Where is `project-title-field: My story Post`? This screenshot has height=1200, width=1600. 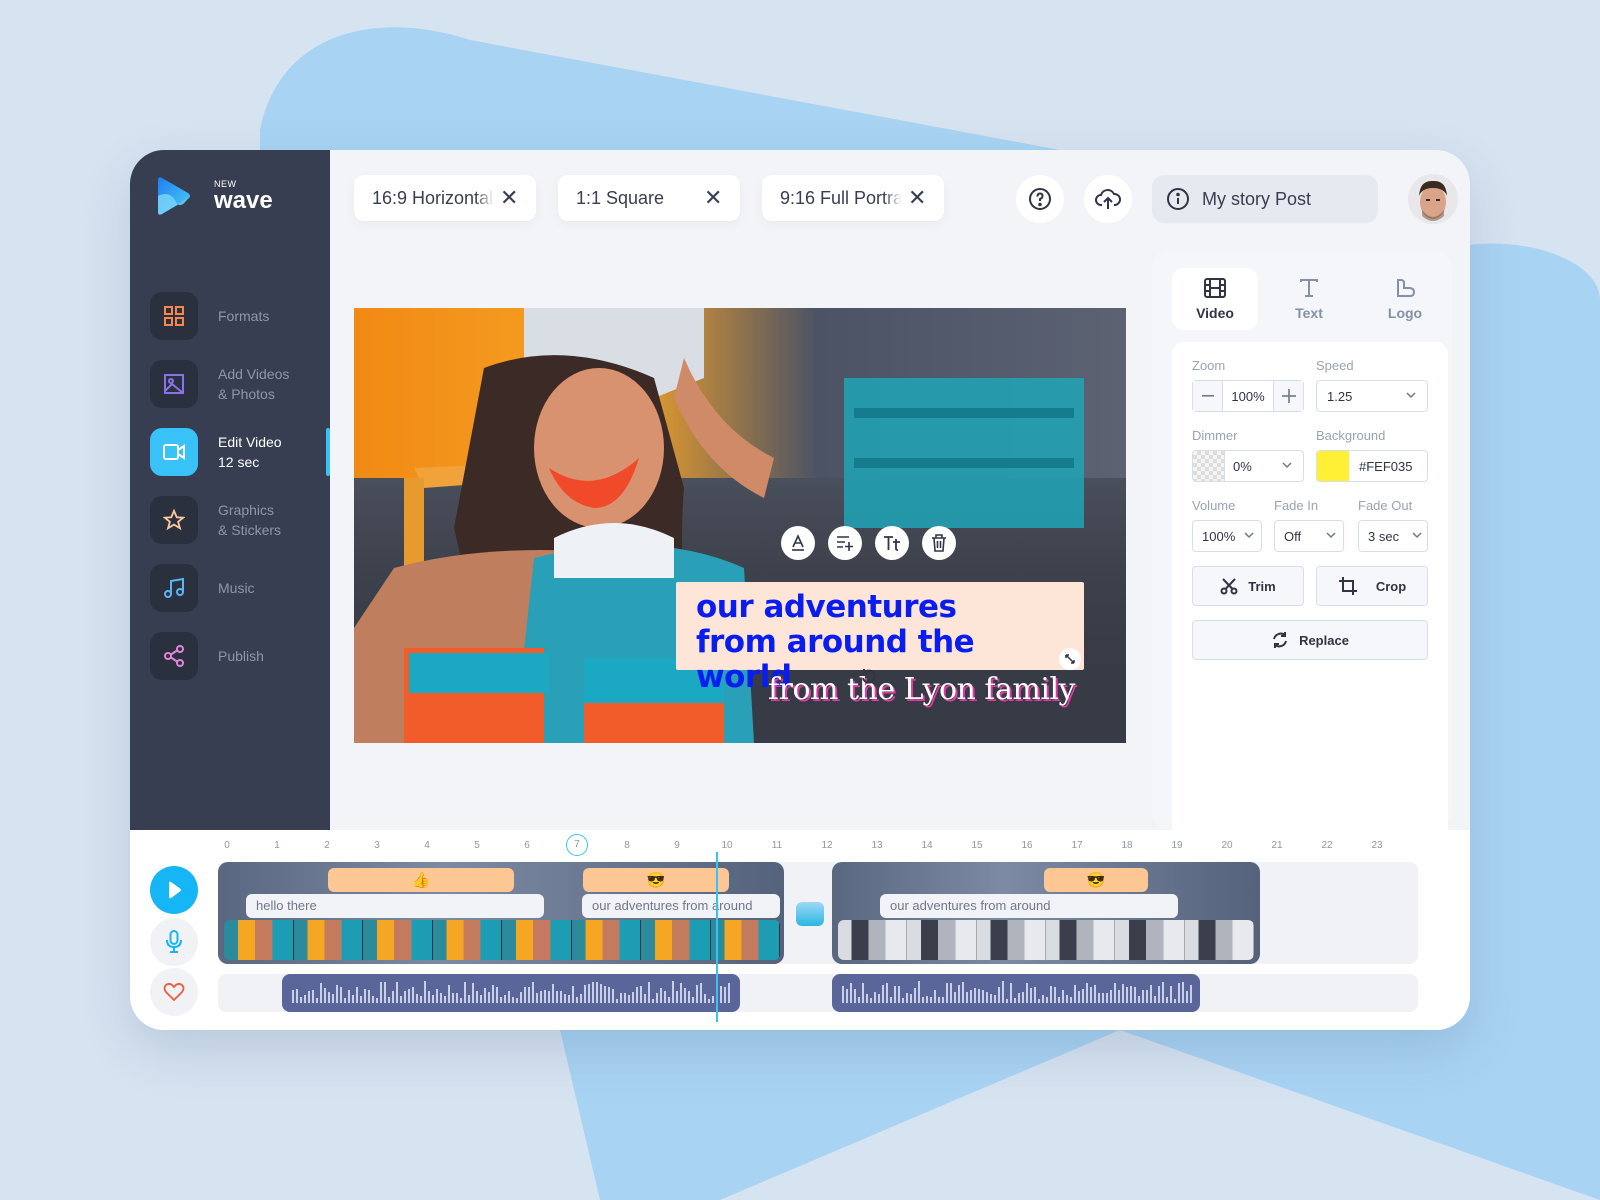 project-title-field: My story Post is located at coordinates (1265, 199).